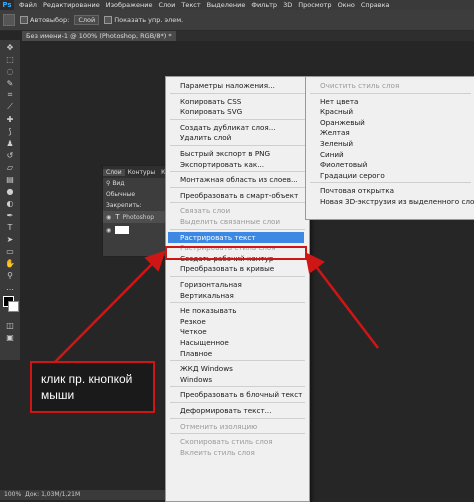  I want to click on highlight-frame, so click(236, 253).